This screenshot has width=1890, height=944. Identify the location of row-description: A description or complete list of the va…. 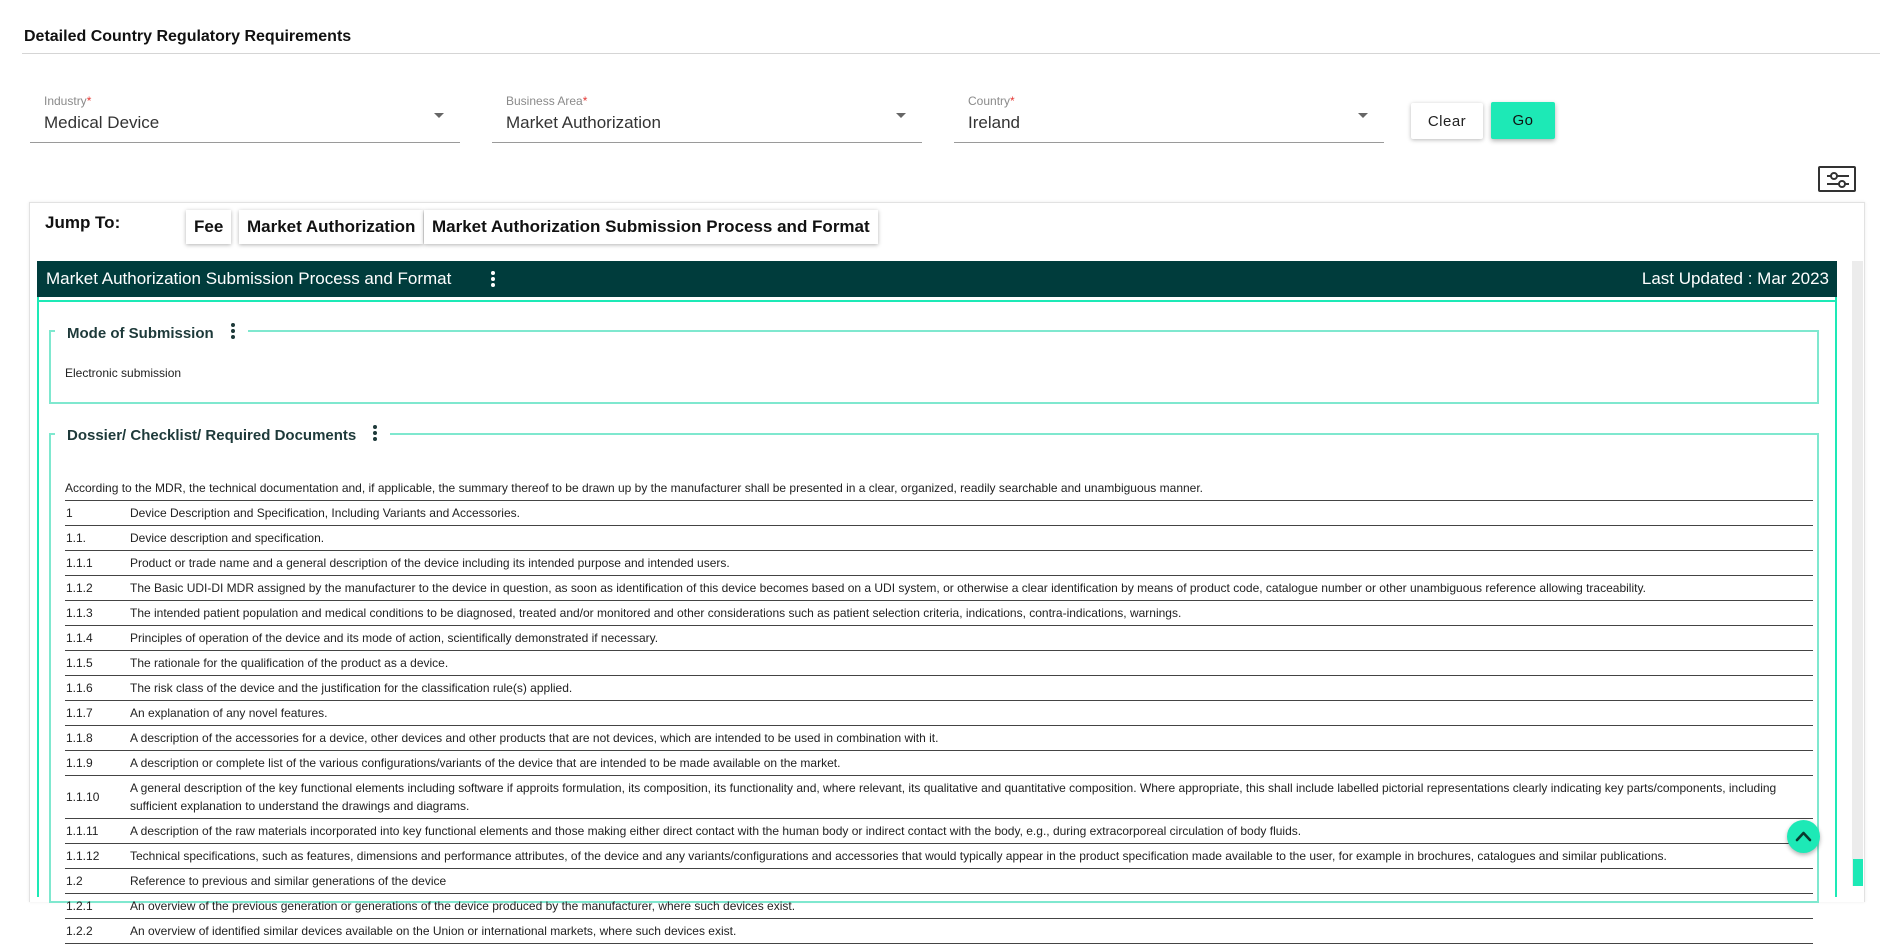
(971, 763).